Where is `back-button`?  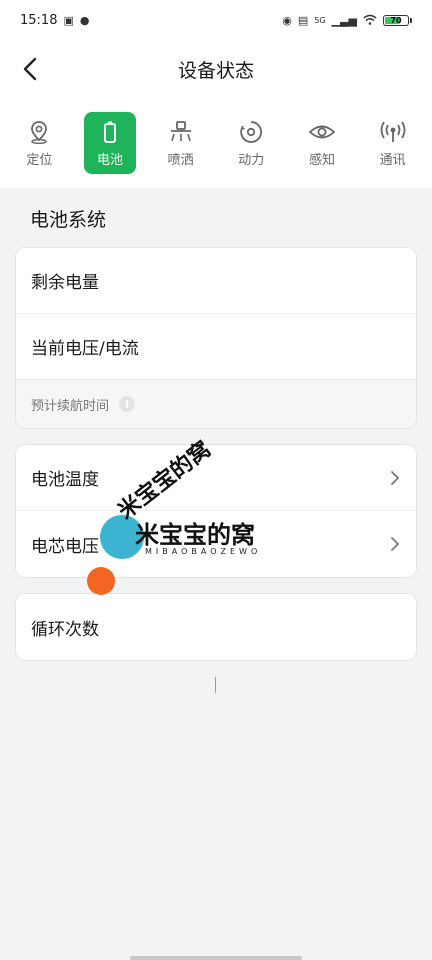 back-button is located at coordinates (30, 69).